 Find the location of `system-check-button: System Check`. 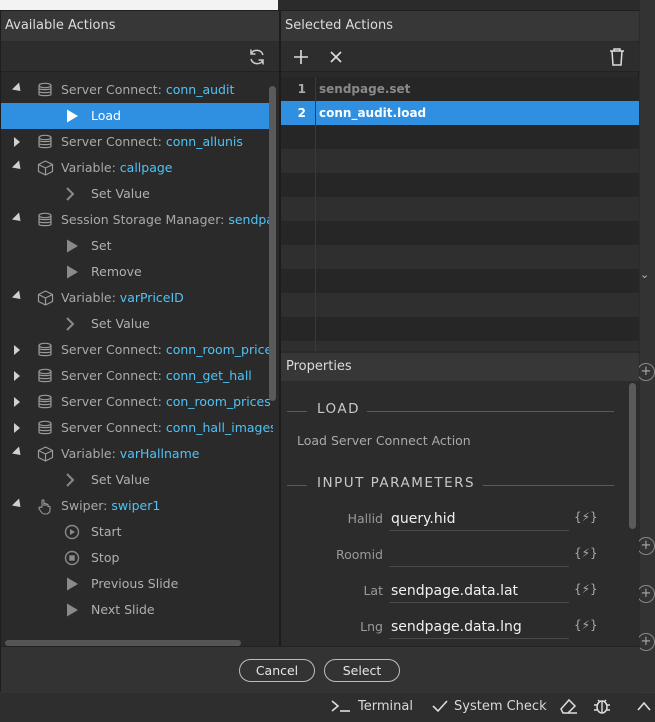

system-check-button: System Check is located at coordinates (489, 706).